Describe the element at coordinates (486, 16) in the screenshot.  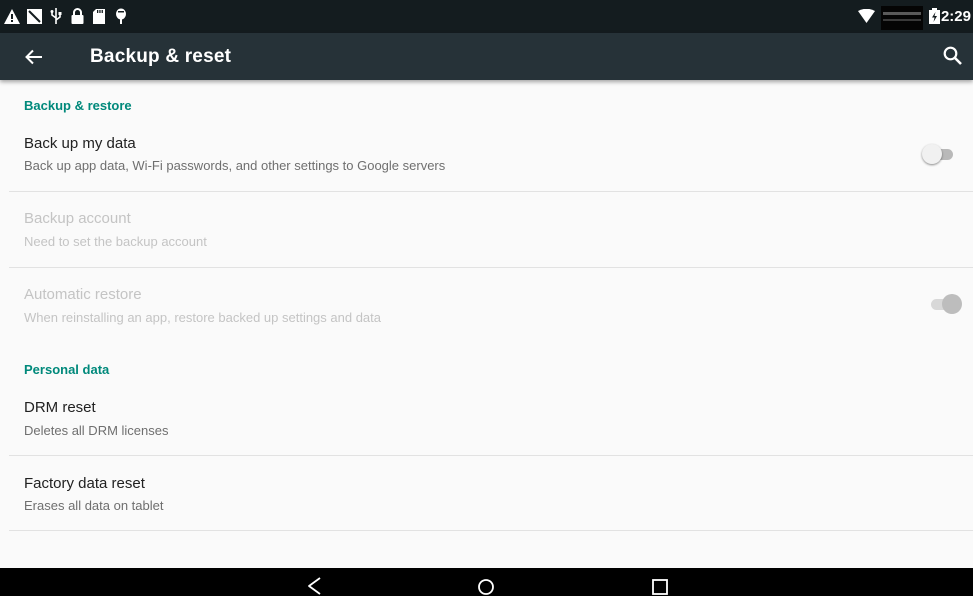
I see `status-bar: 2:29` at that location.